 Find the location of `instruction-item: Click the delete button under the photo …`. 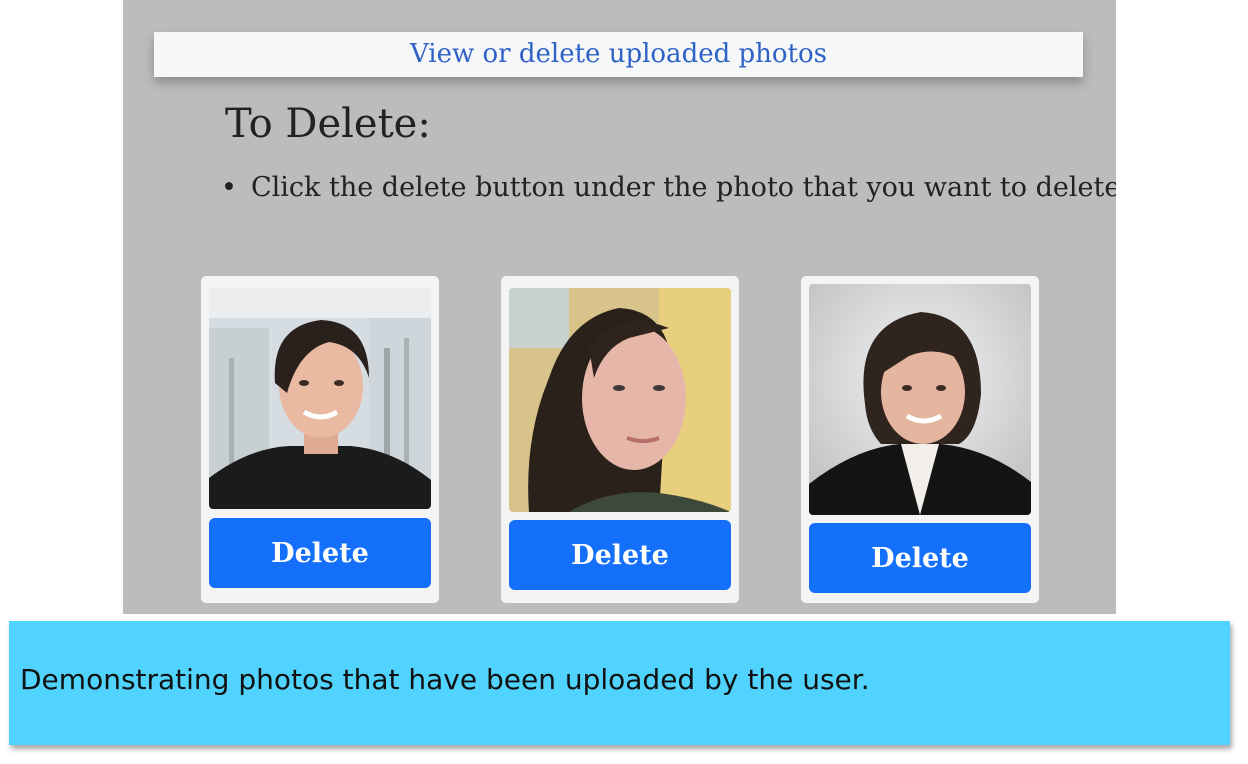

instruction-item: Click the delete button under the photo … is located at coordinates (668, 187).